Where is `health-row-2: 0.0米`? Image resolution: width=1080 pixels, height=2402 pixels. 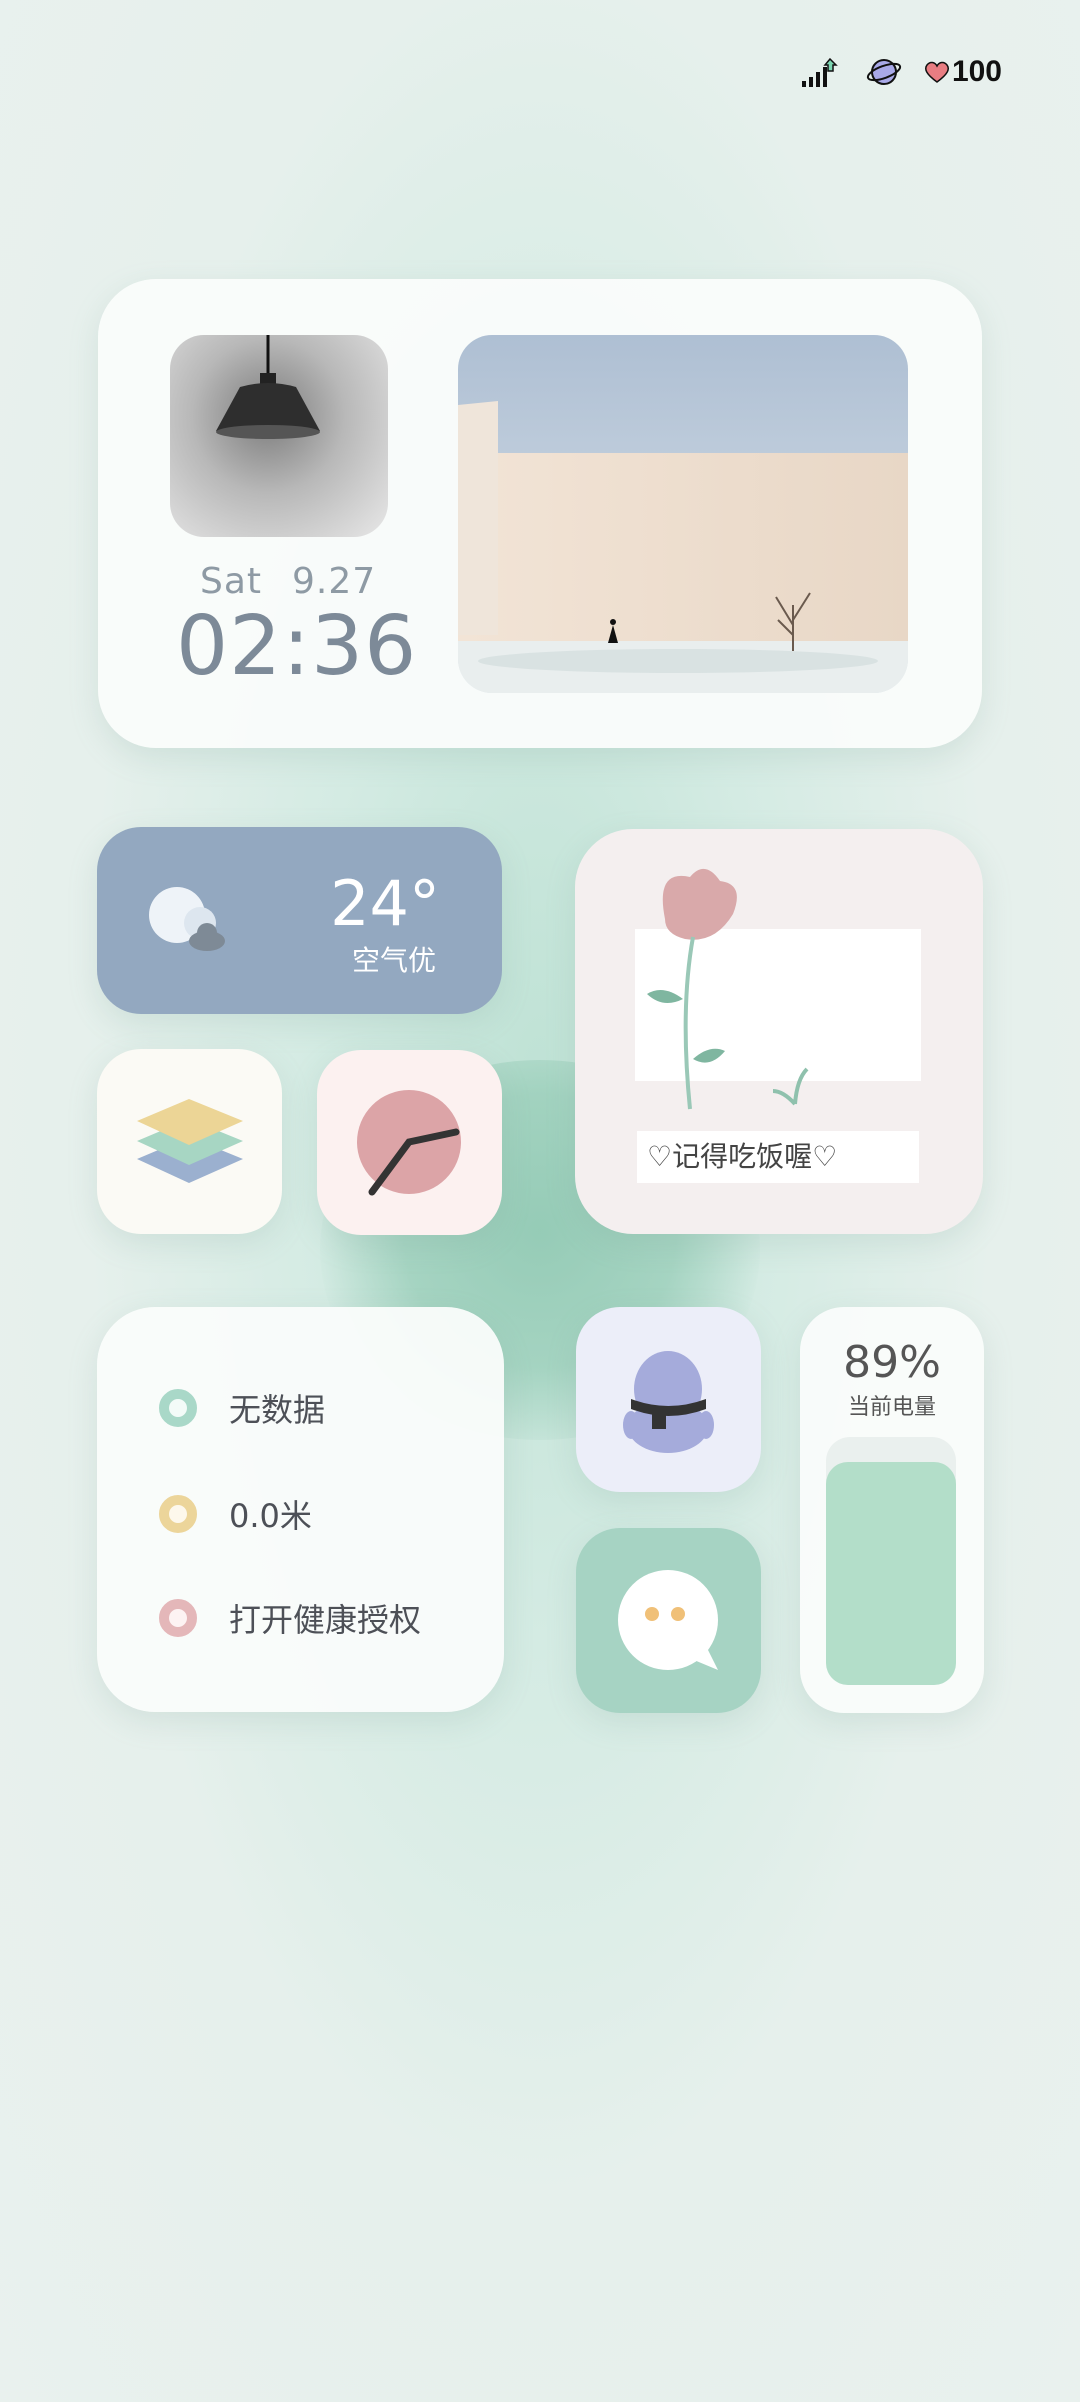 health-row-2: 0.0米 is located at coordinates (235, 1514).